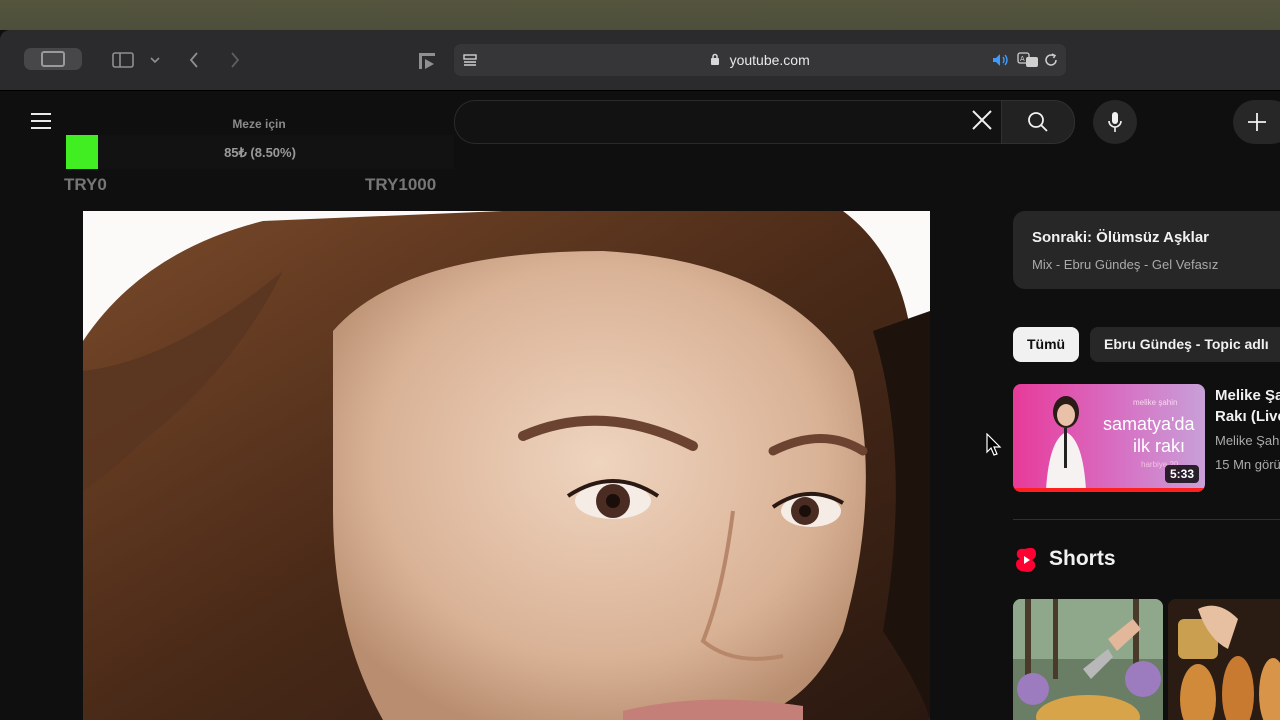  I want to click on create-button, so click(1256, 122).